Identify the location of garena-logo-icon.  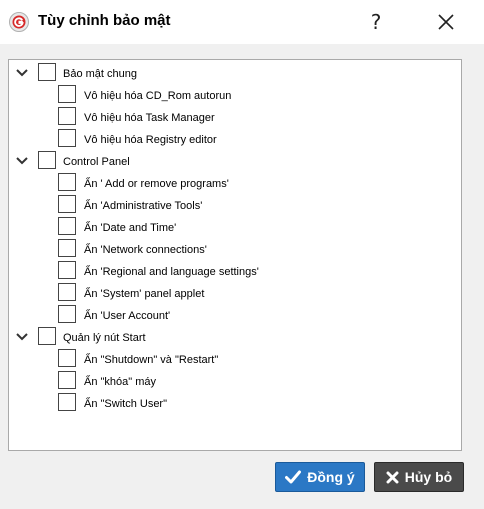
(19, 22).